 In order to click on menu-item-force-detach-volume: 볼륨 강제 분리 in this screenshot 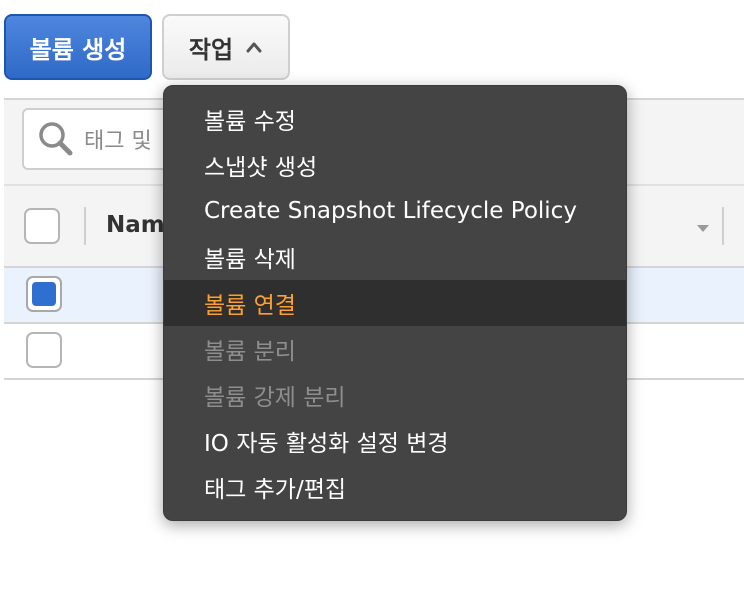, I will do `click(275, 398)`.